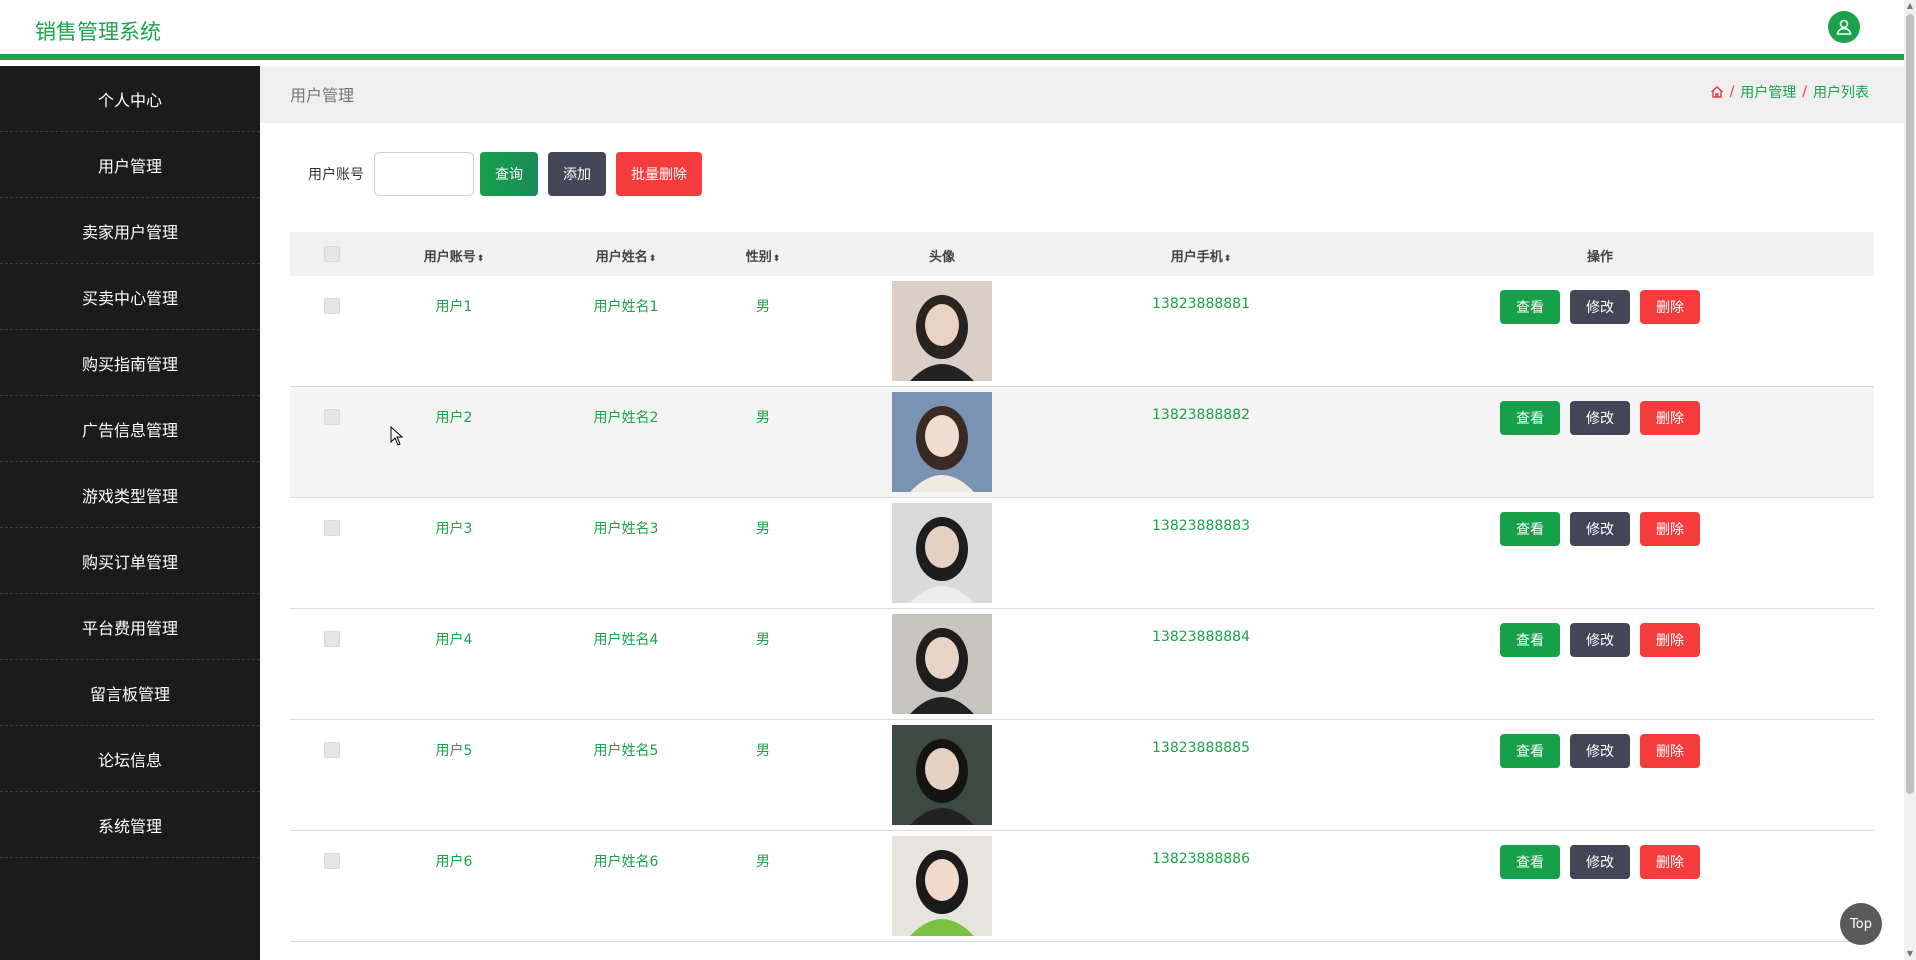 The height and width of the screenshot is (960, 1916). I want to click on cell-account: 用户3, so click(454, 529).